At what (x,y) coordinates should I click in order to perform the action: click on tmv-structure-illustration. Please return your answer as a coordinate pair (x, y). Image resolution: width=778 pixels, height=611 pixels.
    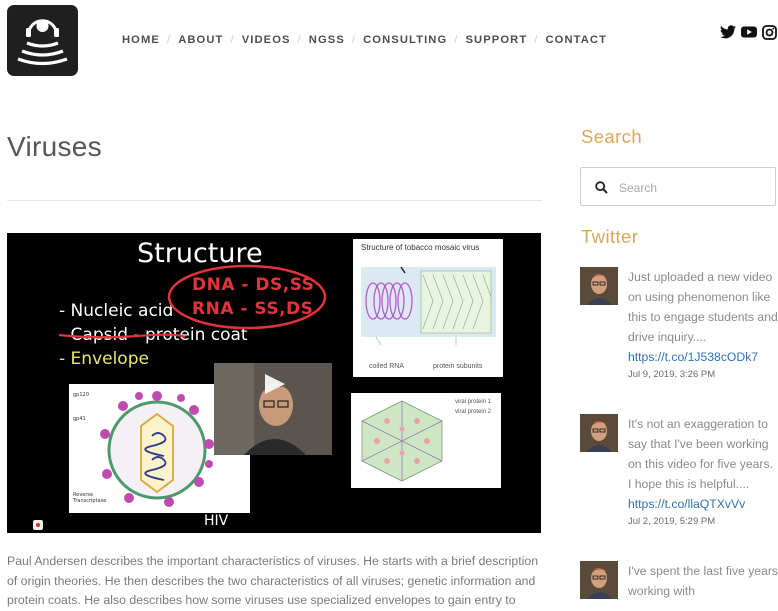
    Looking at the image, I should click on (428, 306).